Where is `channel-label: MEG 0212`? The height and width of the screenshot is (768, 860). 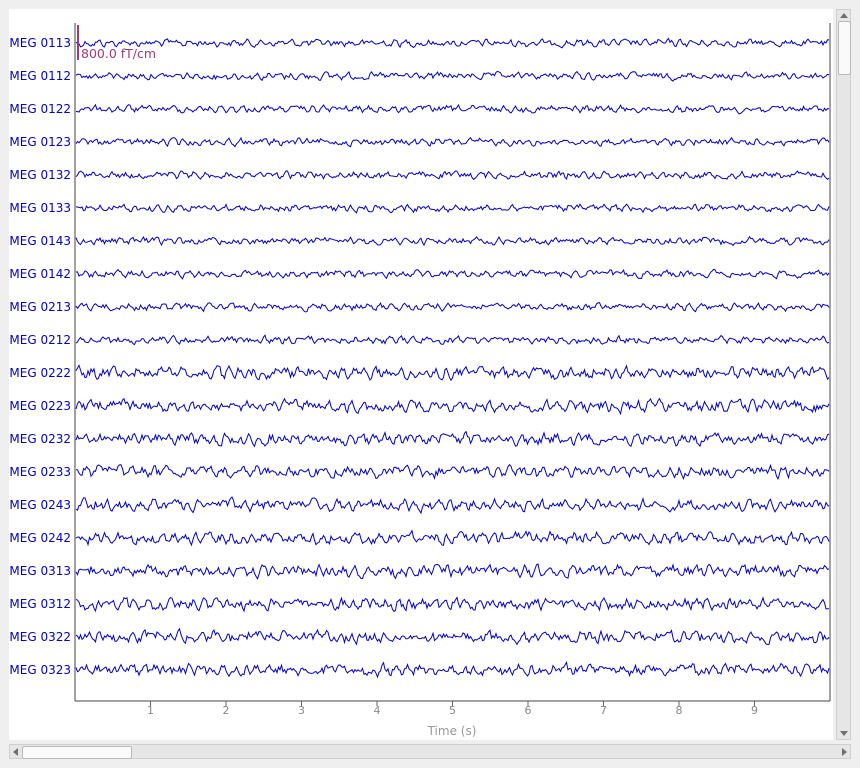
channel-label: MEG 0212 is located at coordinates (40, 340).